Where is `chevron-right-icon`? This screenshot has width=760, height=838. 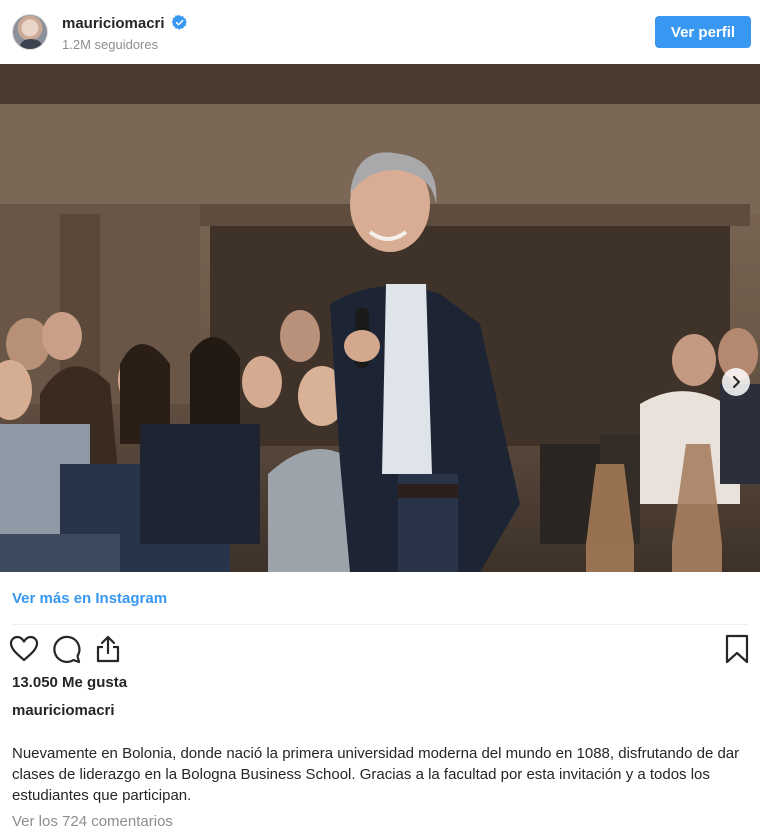
chevron-right-icon is located at coordinates (736, 382).